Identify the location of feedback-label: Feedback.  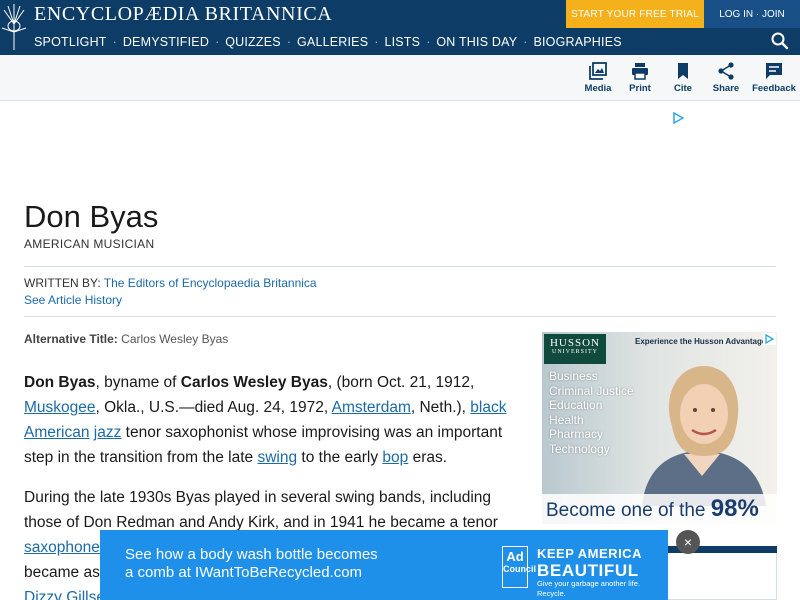
(774, 88).